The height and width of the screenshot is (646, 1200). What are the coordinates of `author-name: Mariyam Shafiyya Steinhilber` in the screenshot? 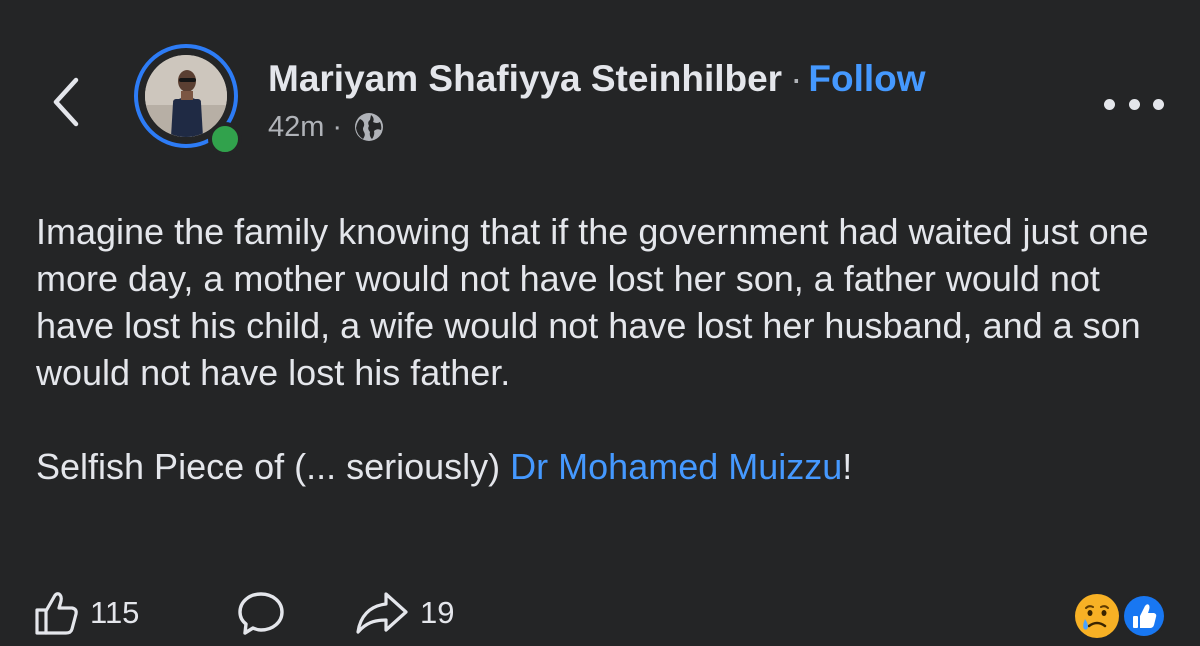 It's located at (525, 78).